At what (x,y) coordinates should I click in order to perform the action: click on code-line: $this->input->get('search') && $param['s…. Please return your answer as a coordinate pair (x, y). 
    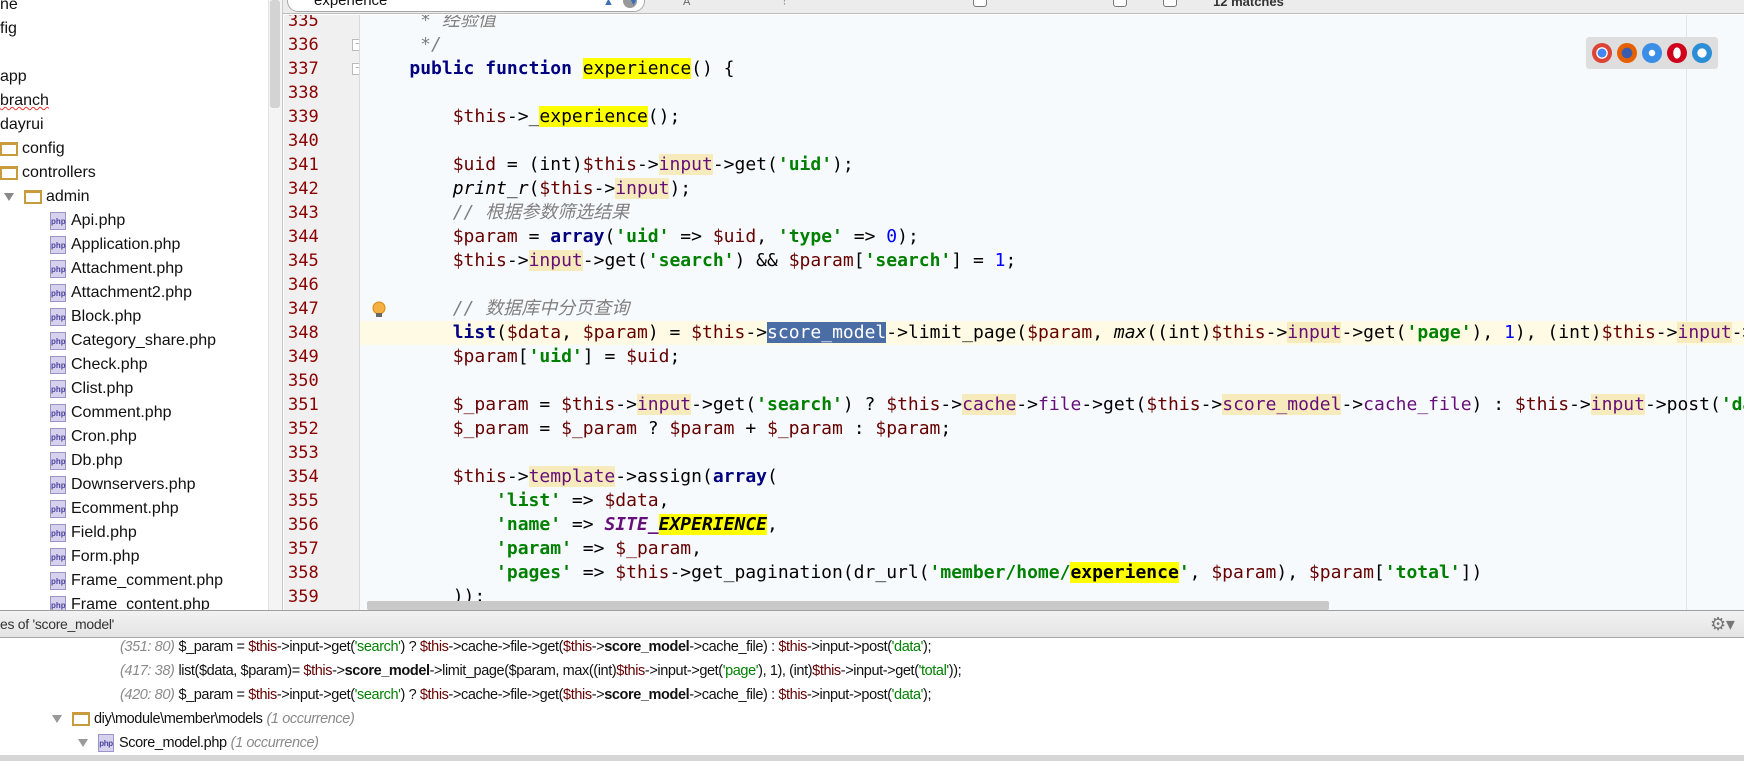
    Looking at the image, I should click on (1052, 261).